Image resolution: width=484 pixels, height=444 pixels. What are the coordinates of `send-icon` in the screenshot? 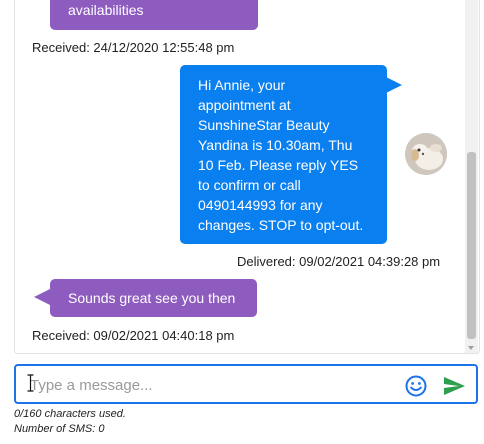 It's located at (454, 386).